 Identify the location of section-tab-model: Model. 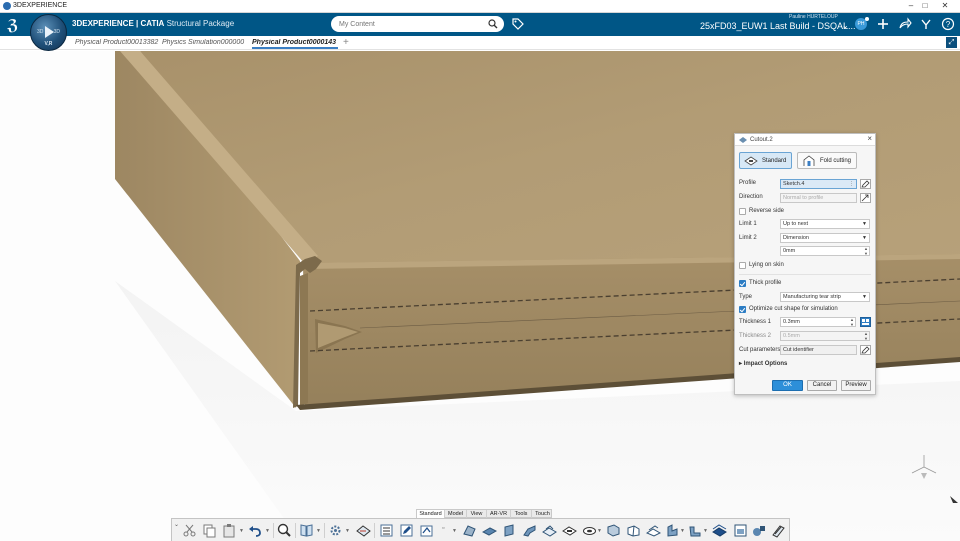
(456, 514).